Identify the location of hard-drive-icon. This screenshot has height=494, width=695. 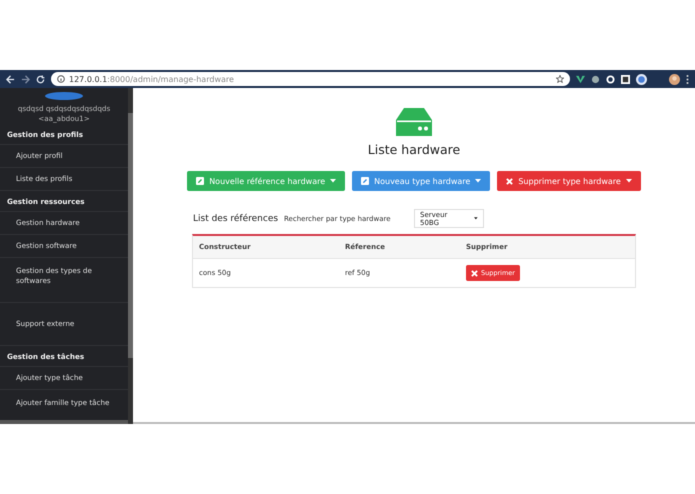
(414, 122).